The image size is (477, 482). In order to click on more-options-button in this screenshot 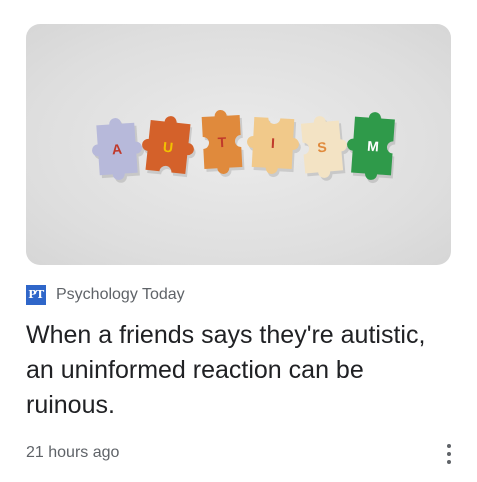, I will do `click(449, 454)`.